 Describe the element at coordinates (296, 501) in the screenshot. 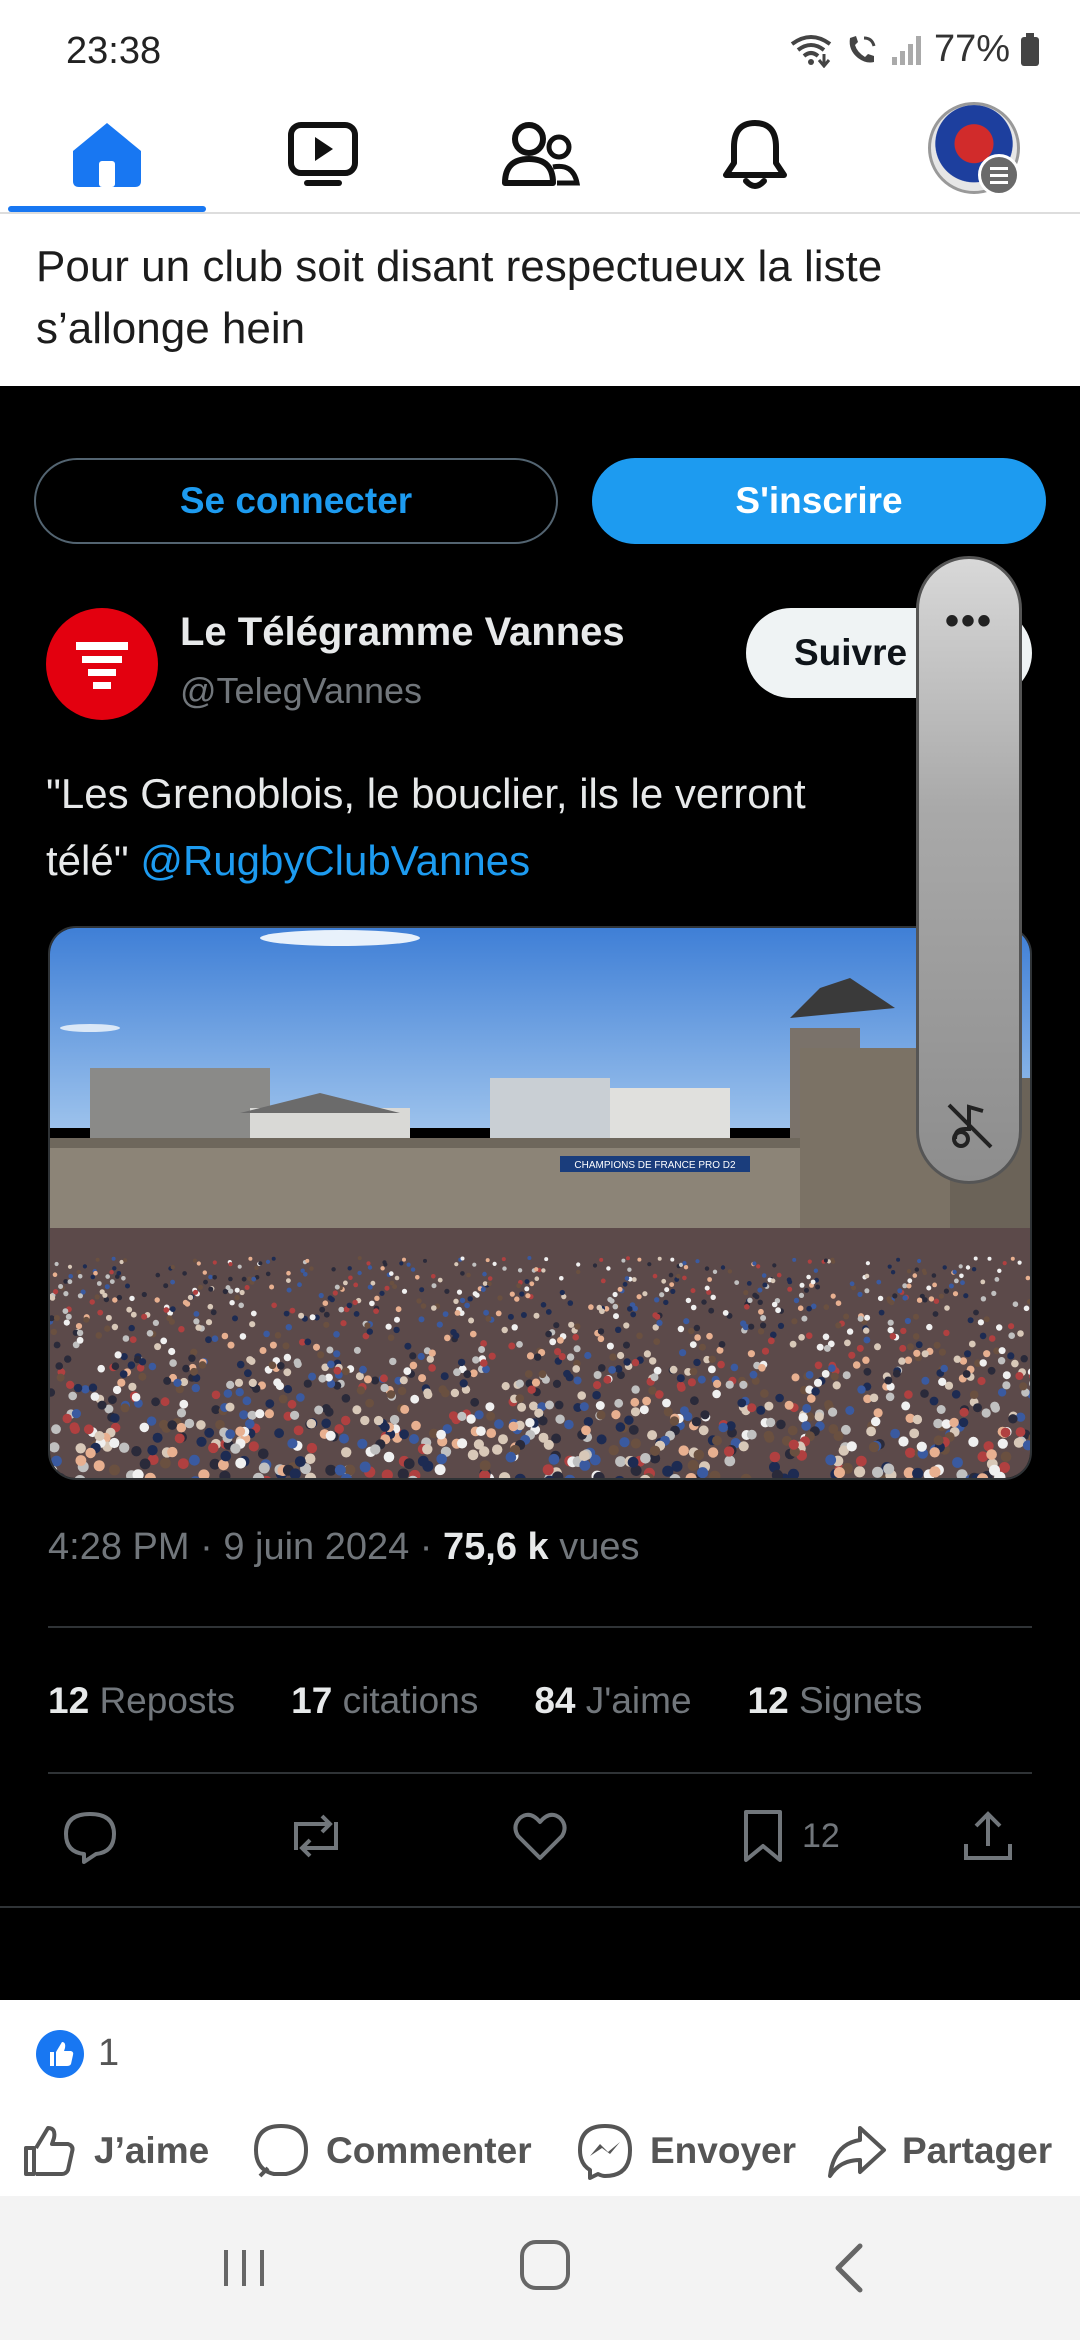

I see `login-button: Se connecter` at that location.